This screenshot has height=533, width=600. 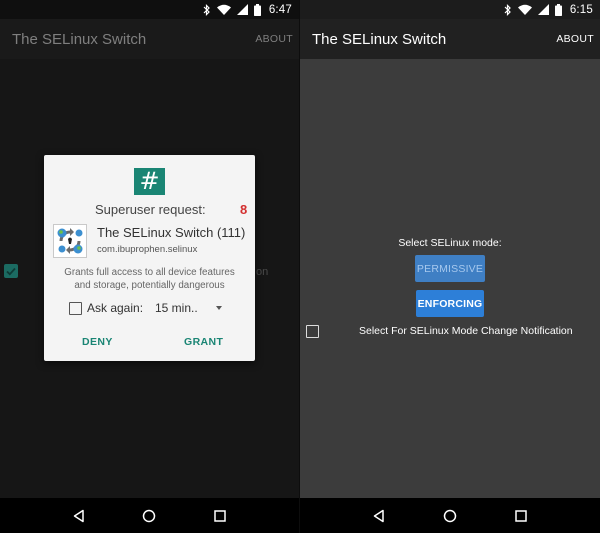 I want to click on superuser-request-label: Superuser request:, so click(x=150, y=209).